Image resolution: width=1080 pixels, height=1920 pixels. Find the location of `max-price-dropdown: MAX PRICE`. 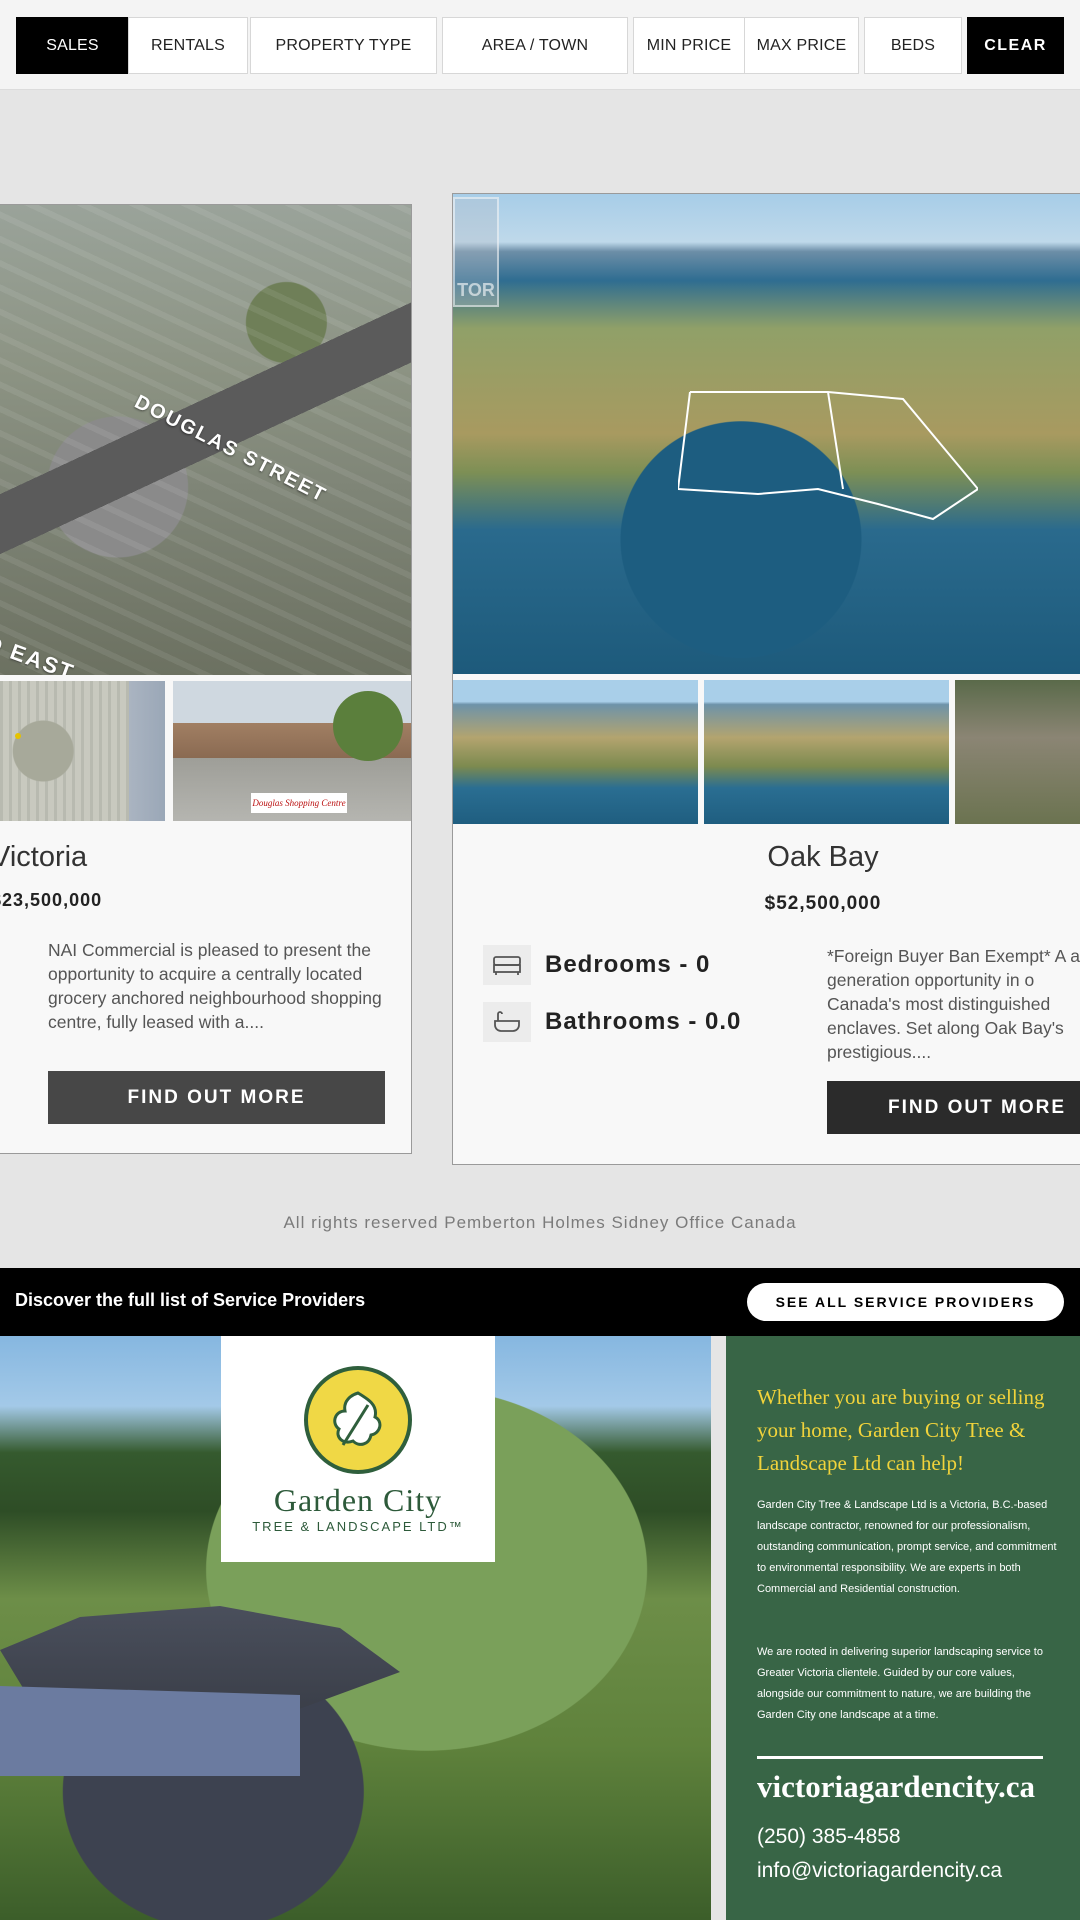

max-price-dropdown: MAX PRICE is located at coordinates (801, 45).